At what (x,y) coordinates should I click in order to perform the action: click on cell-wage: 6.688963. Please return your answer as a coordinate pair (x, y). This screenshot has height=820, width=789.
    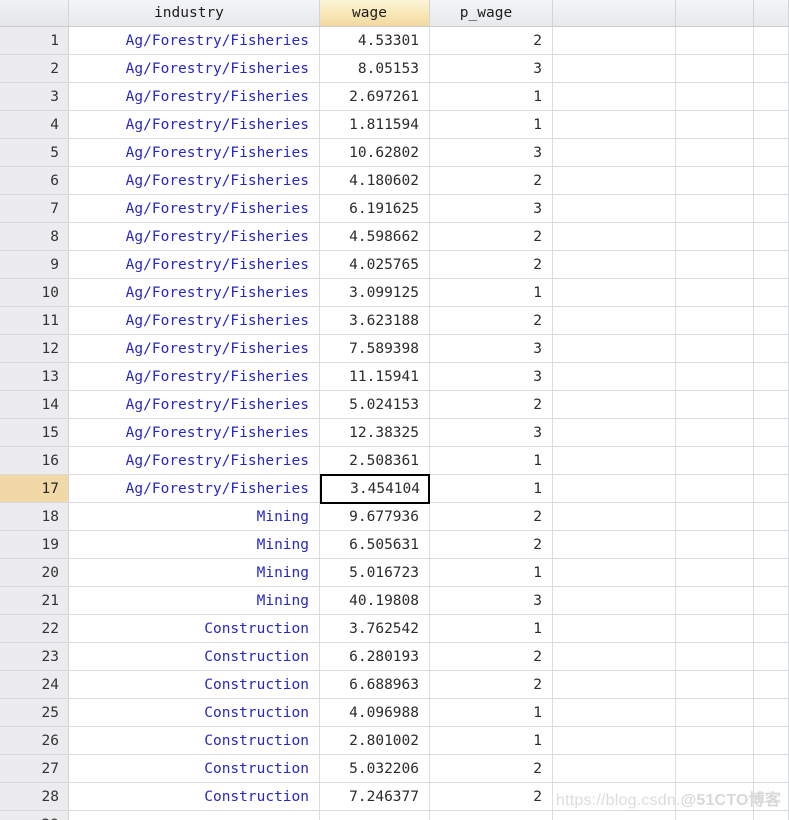
    Looking at the image, I should click on (375, 684).